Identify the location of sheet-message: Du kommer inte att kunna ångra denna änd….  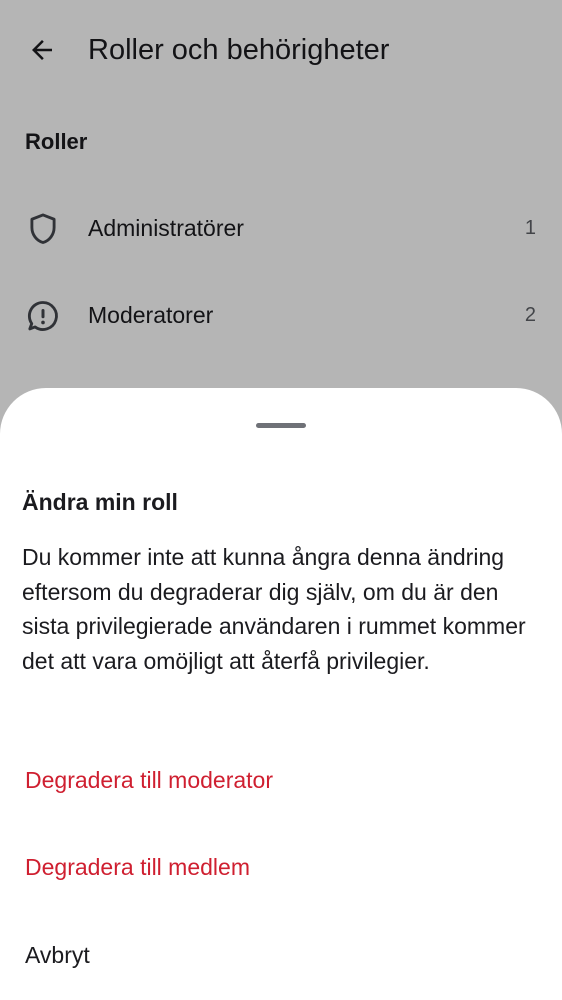
(274, 609).